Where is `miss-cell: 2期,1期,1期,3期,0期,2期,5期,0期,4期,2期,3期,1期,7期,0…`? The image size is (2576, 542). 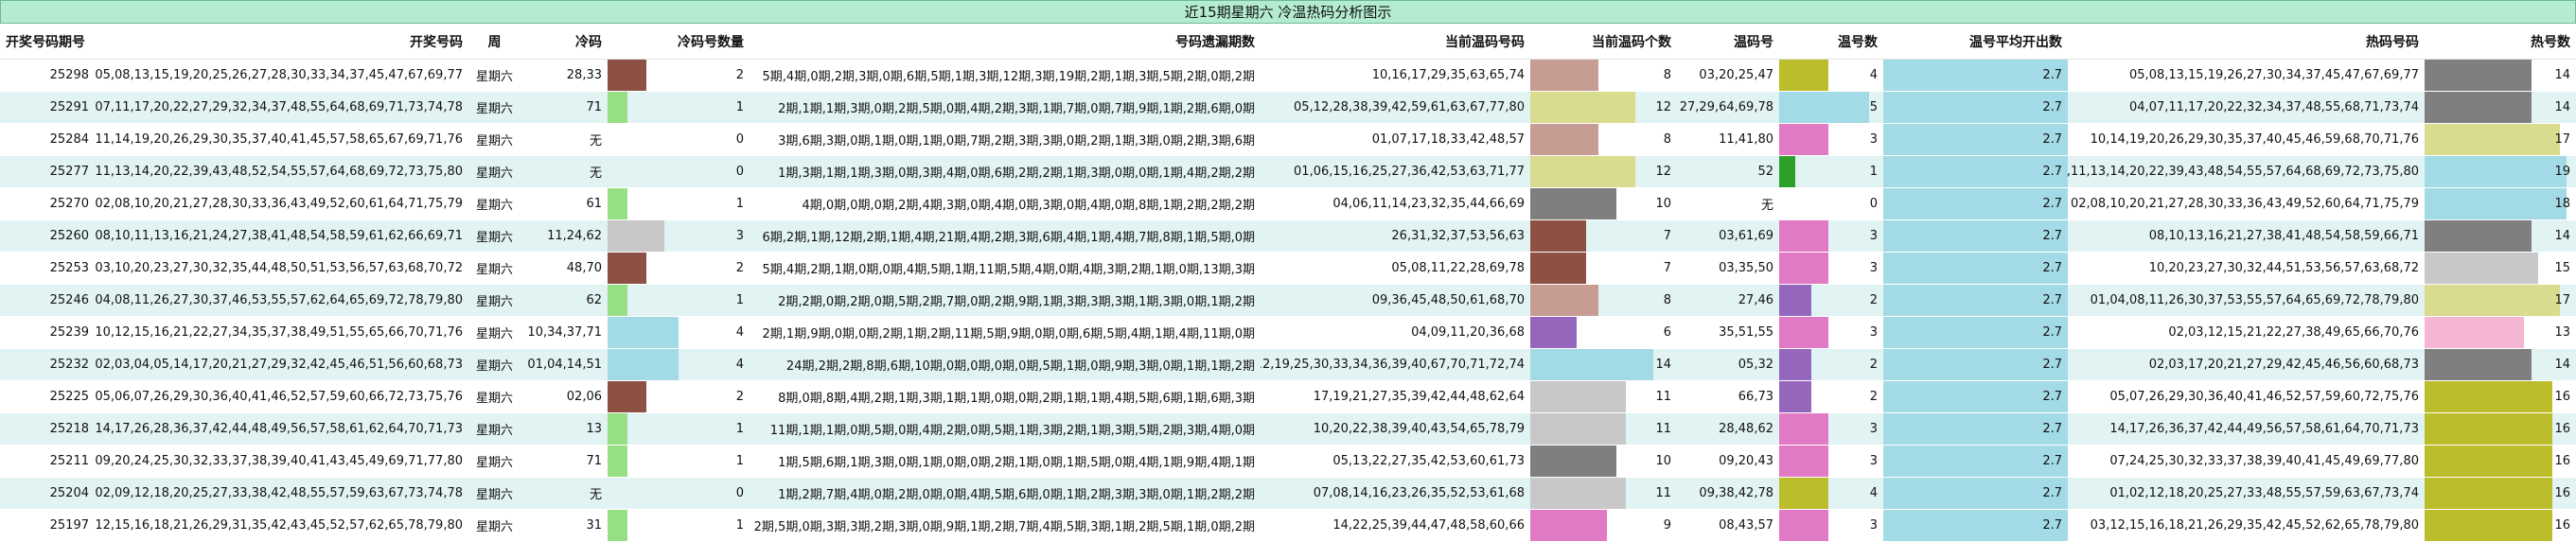 miss-cell: 2期,1期,1期,3期,0期,2期,5期,0期,4期,2期,3期,1期,7期,0… is located at coordinates (1016, 109).